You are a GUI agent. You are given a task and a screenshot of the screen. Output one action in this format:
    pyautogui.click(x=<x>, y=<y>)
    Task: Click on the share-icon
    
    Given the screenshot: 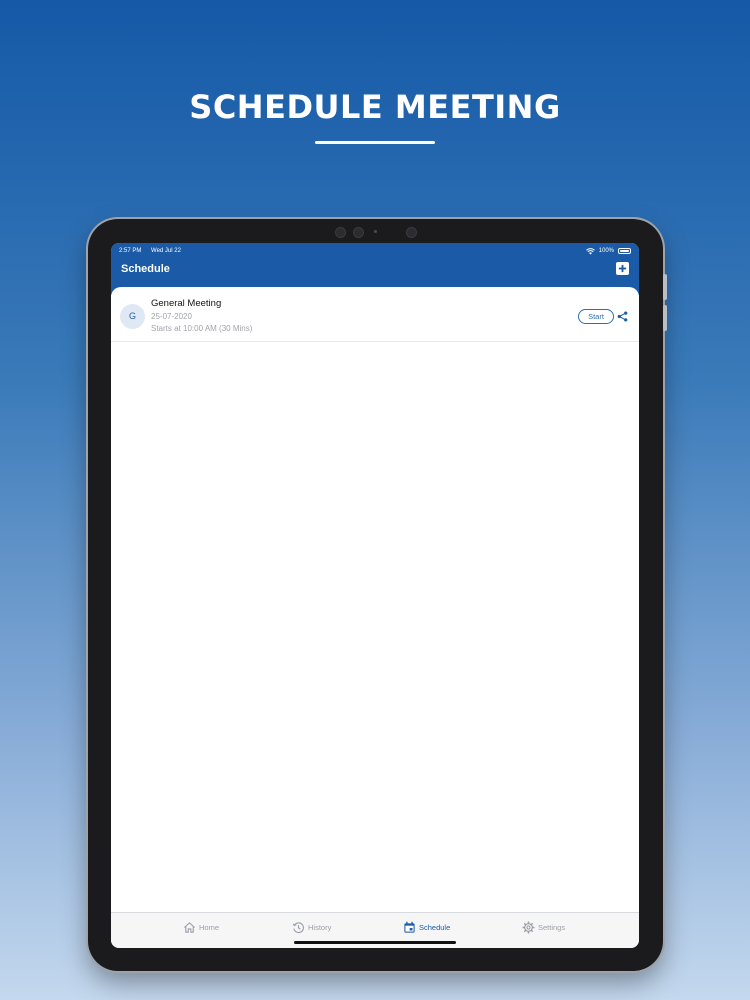 What is the action you would take?
    pyautogui.click(x=622, y=316)
    